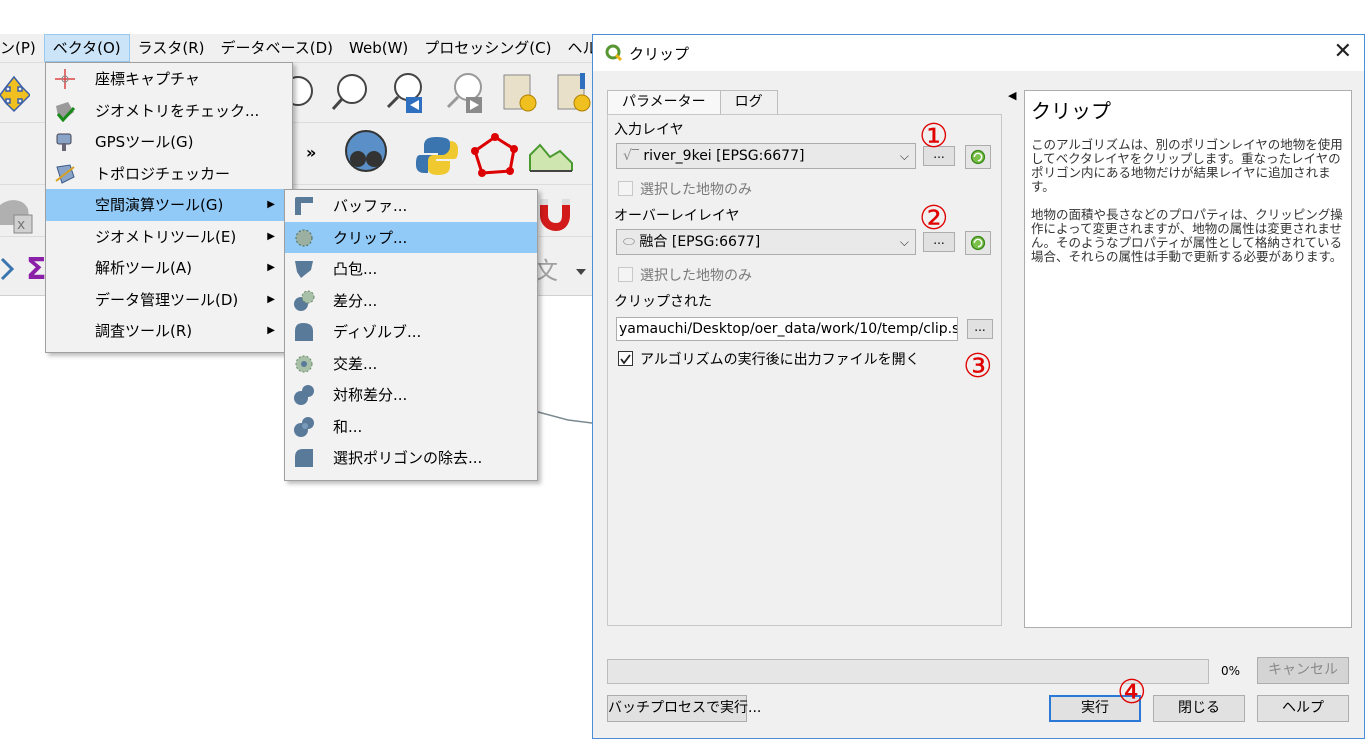 This screenshot has height=739, width=1365. Describe the element at coordinates (696, 276) in the screenshot. I see `selected-only-label-2: 選択した地物のみ` at that location.